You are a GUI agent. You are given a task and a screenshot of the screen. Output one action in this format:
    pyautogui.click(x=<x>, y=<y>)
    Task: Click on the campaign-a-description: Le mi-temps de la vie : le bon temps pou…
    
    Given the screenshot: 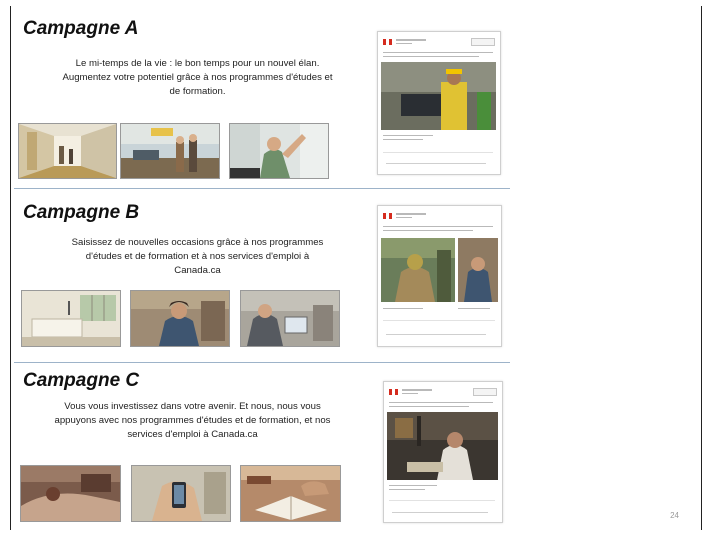 What is the action you would take?
    pyautogui.click(x=197, y=78)
    